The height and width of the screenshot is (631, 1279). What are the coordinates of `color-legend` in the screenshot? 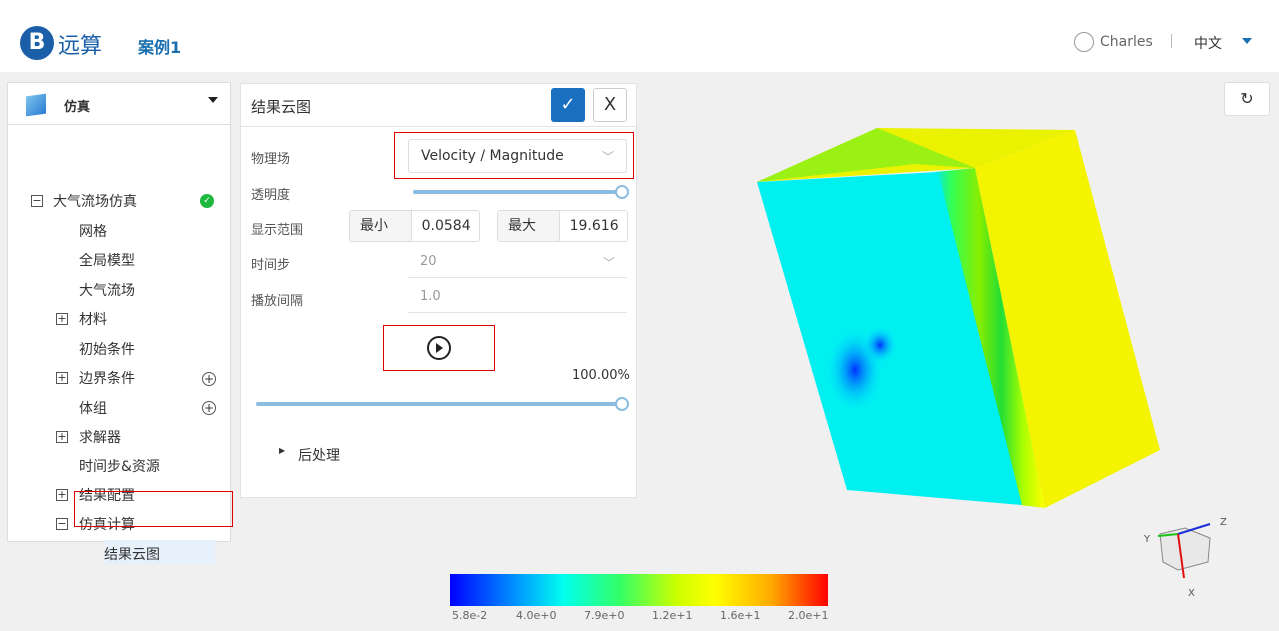 It's located at (639, 590).